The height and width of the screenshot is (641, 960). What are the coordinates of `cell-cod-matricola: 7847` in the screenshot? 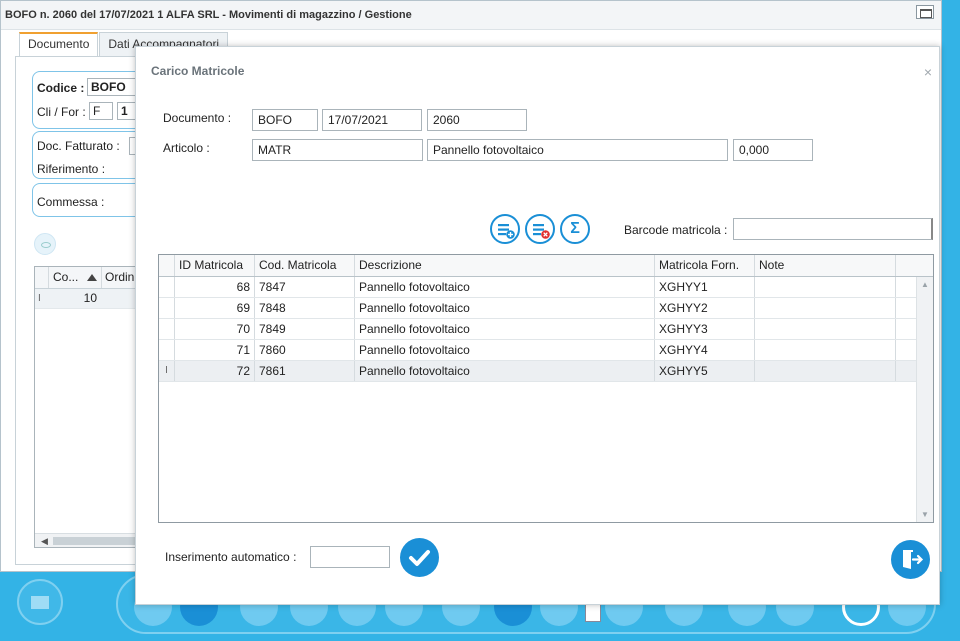 It's located at (305, 287).